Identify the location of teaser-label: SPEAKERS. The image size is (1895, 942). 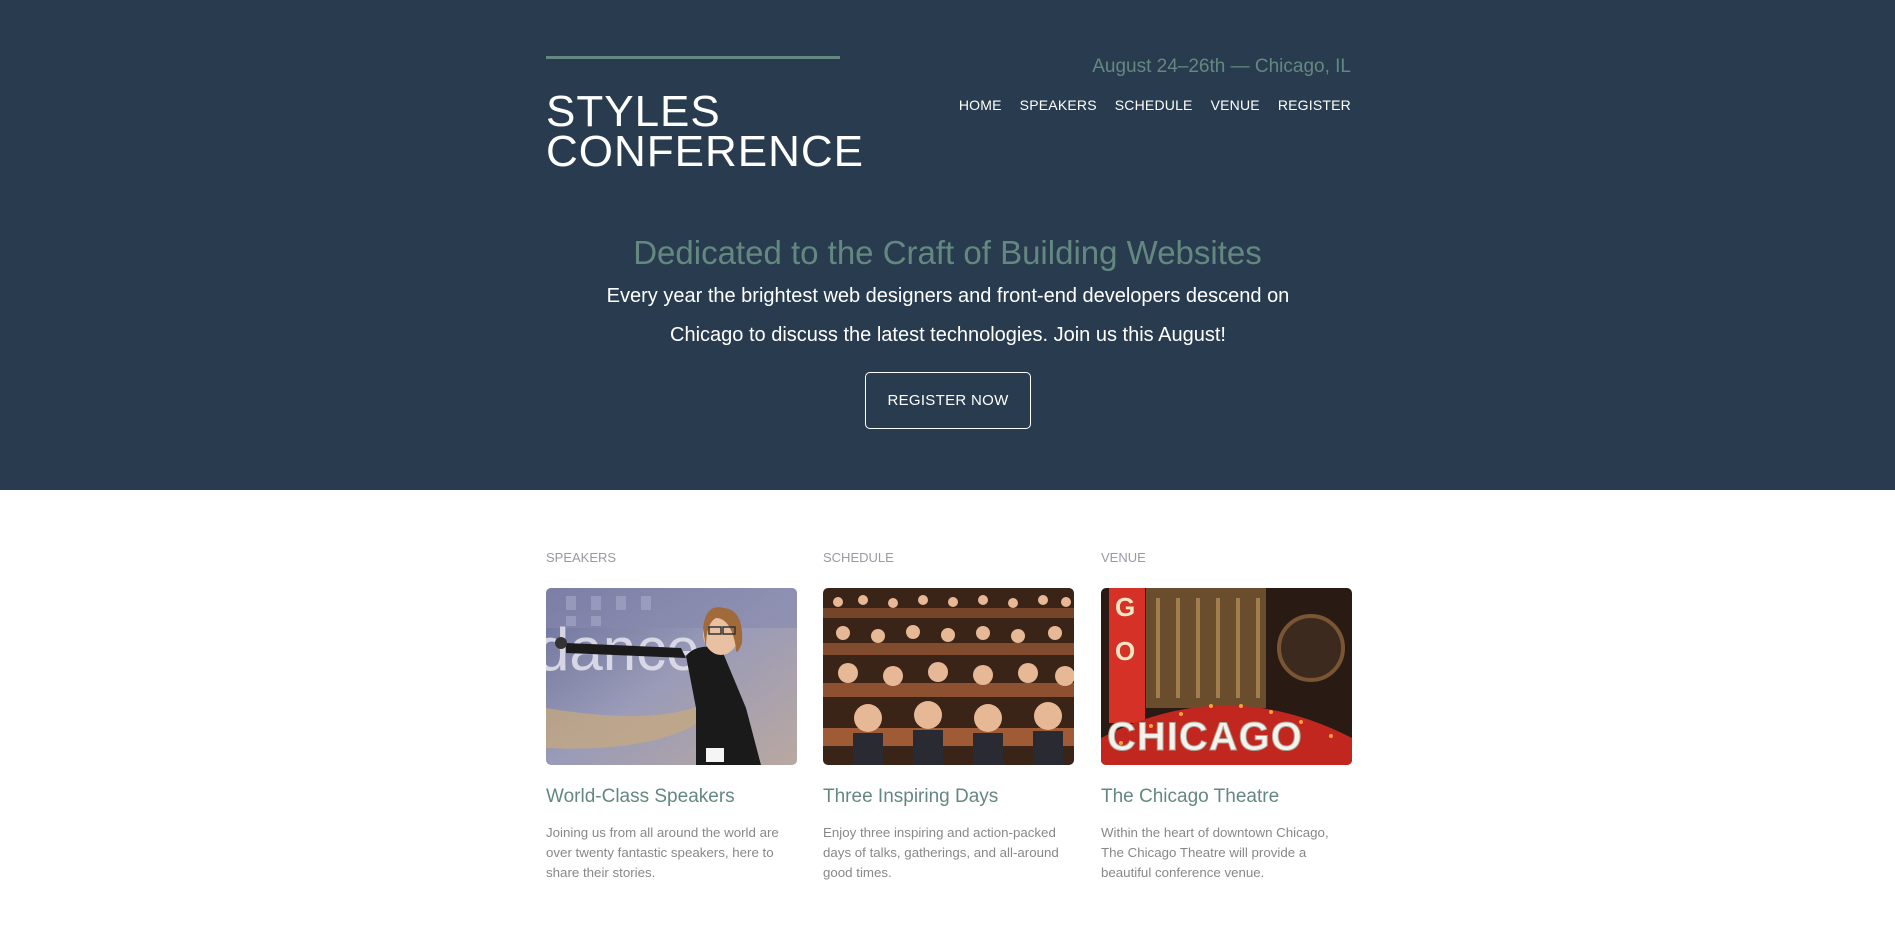
(671, 558).